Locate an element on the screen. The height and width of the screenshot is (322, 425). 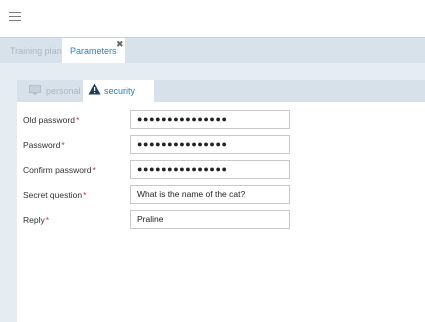
confirm-password-label: Confirm password* is located at coordinates (59, 170).